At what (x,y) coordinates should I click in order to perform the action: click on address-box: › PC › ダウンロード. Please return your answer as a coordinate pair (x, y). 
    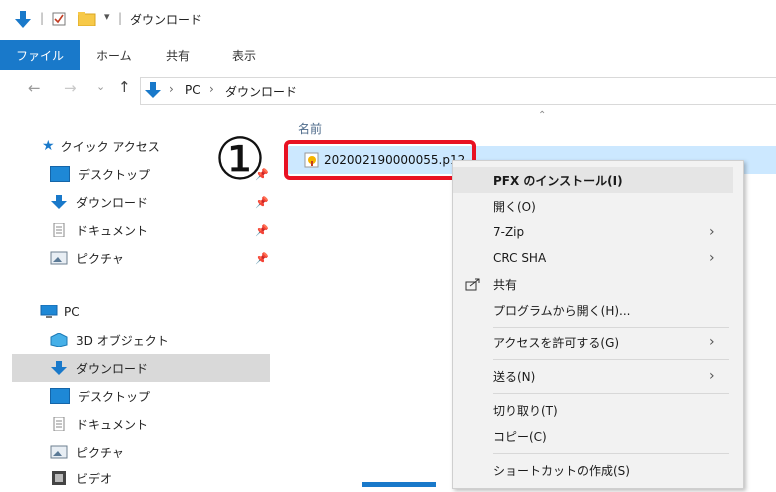
    Looking at the image, I should click on (458, 91).